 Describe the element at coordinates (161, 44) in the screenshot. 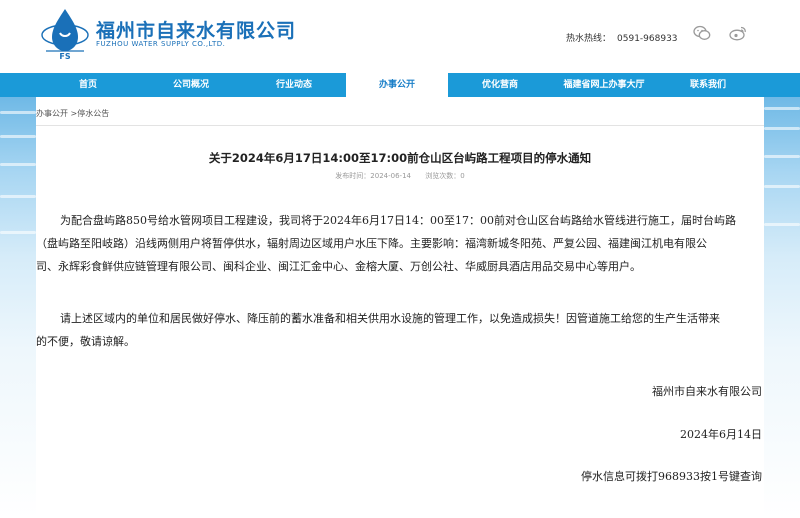

I see `company-name-en: FUZHOU WATER SUPPLY CO.,LTD.` at that location.